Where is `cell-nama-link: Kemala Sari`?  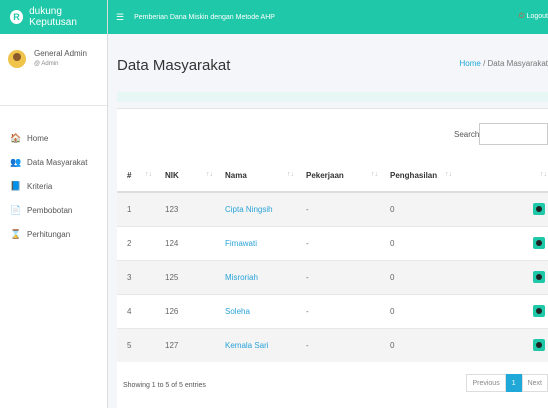
cell-nama-link: Kemala Sari is located at coordinates (247, 345).